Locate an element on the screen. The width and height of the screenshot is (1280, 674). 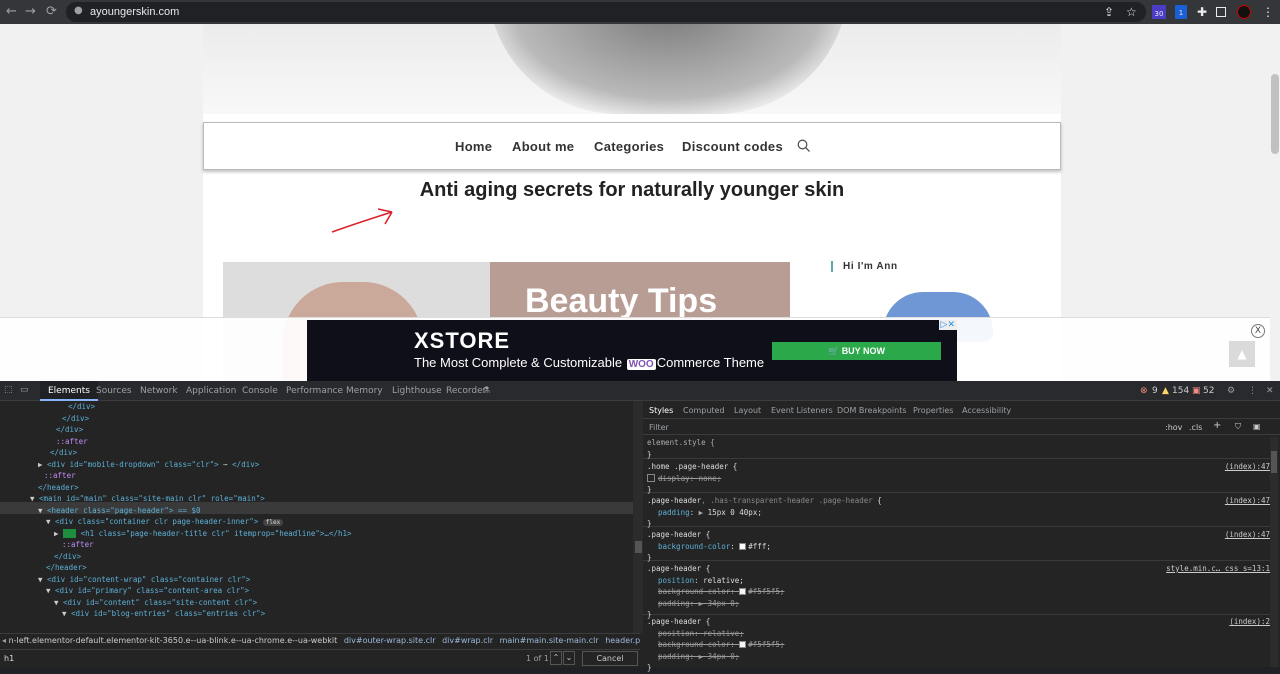
tab-recorder: Recorder is located at coordinates (466, 391).